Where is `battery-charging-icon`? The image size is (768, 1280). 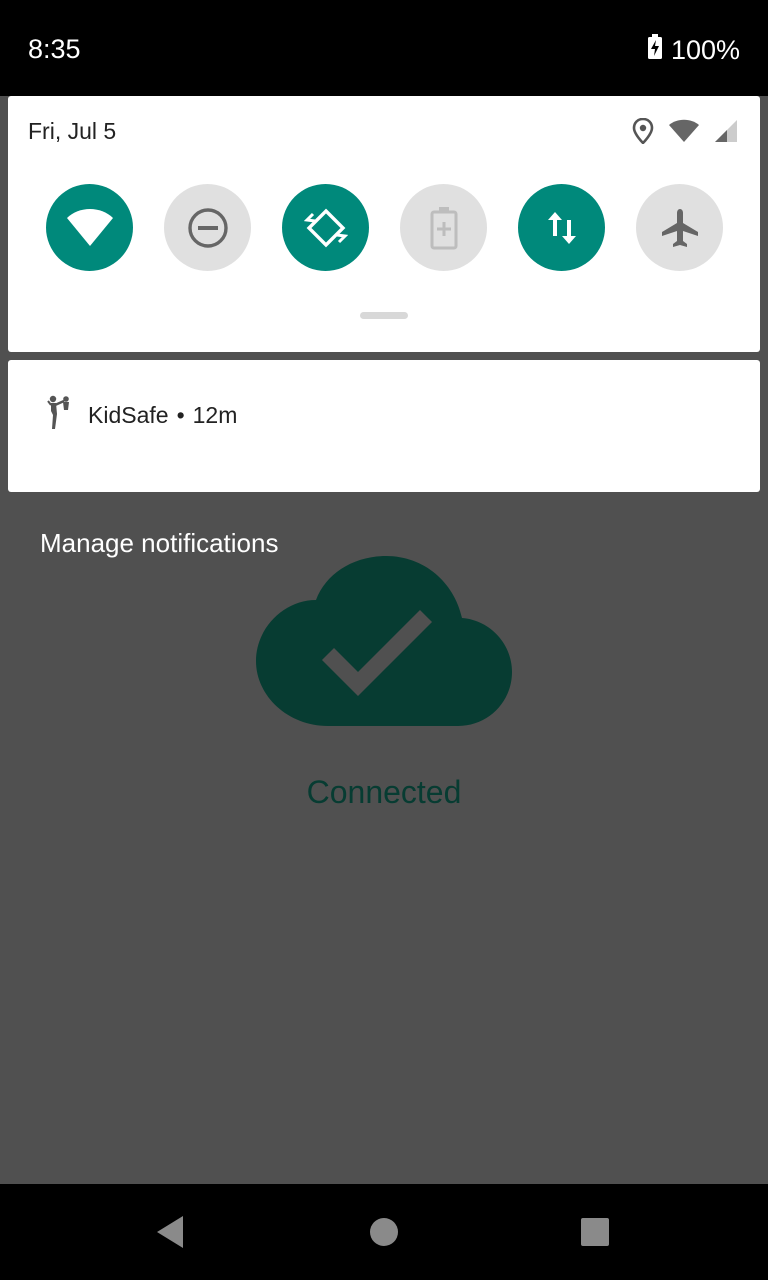
battery-charging-icon is located at coordinates (655, 50).